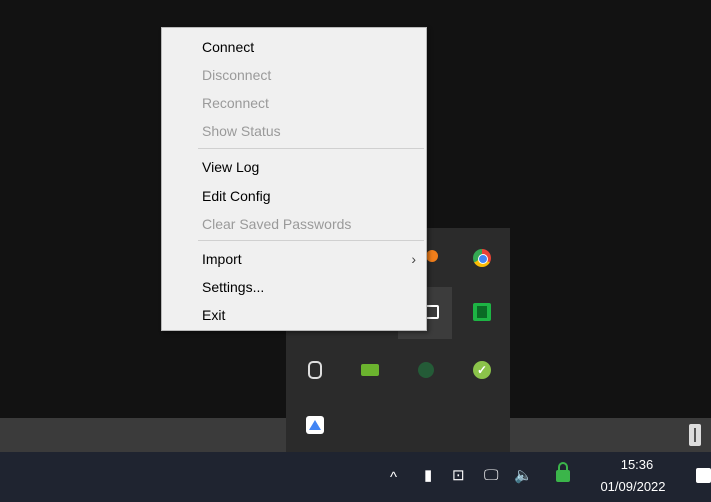  I want to click on chevron-up-icon: ^, so click(393, 478).